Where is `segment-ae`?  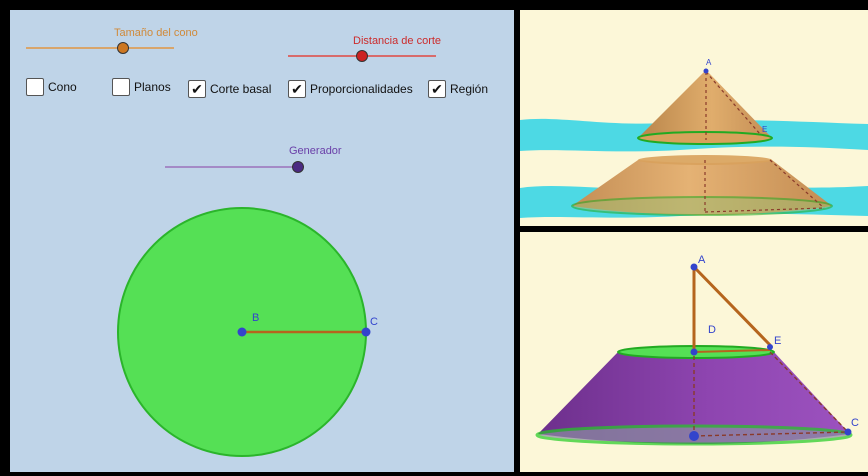
segment-ae is located at coordinates (732, 306).